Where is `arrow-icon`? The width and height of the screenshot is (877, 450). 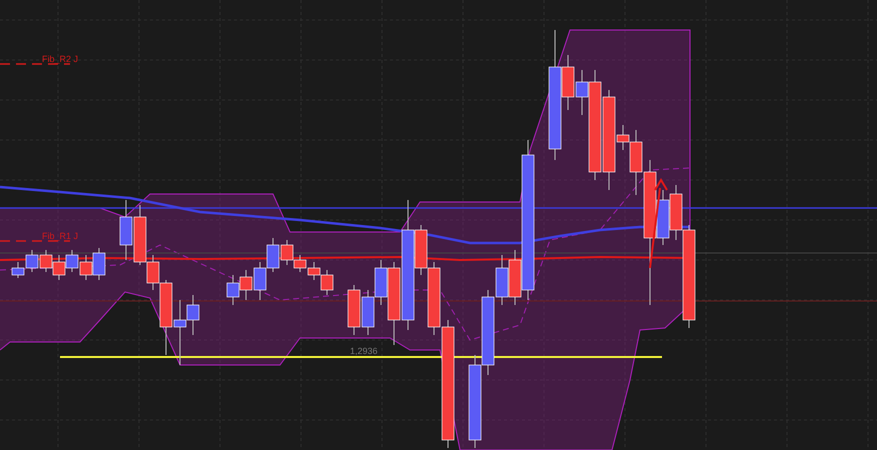
arrow-icon is located at coordinates (658, 223).